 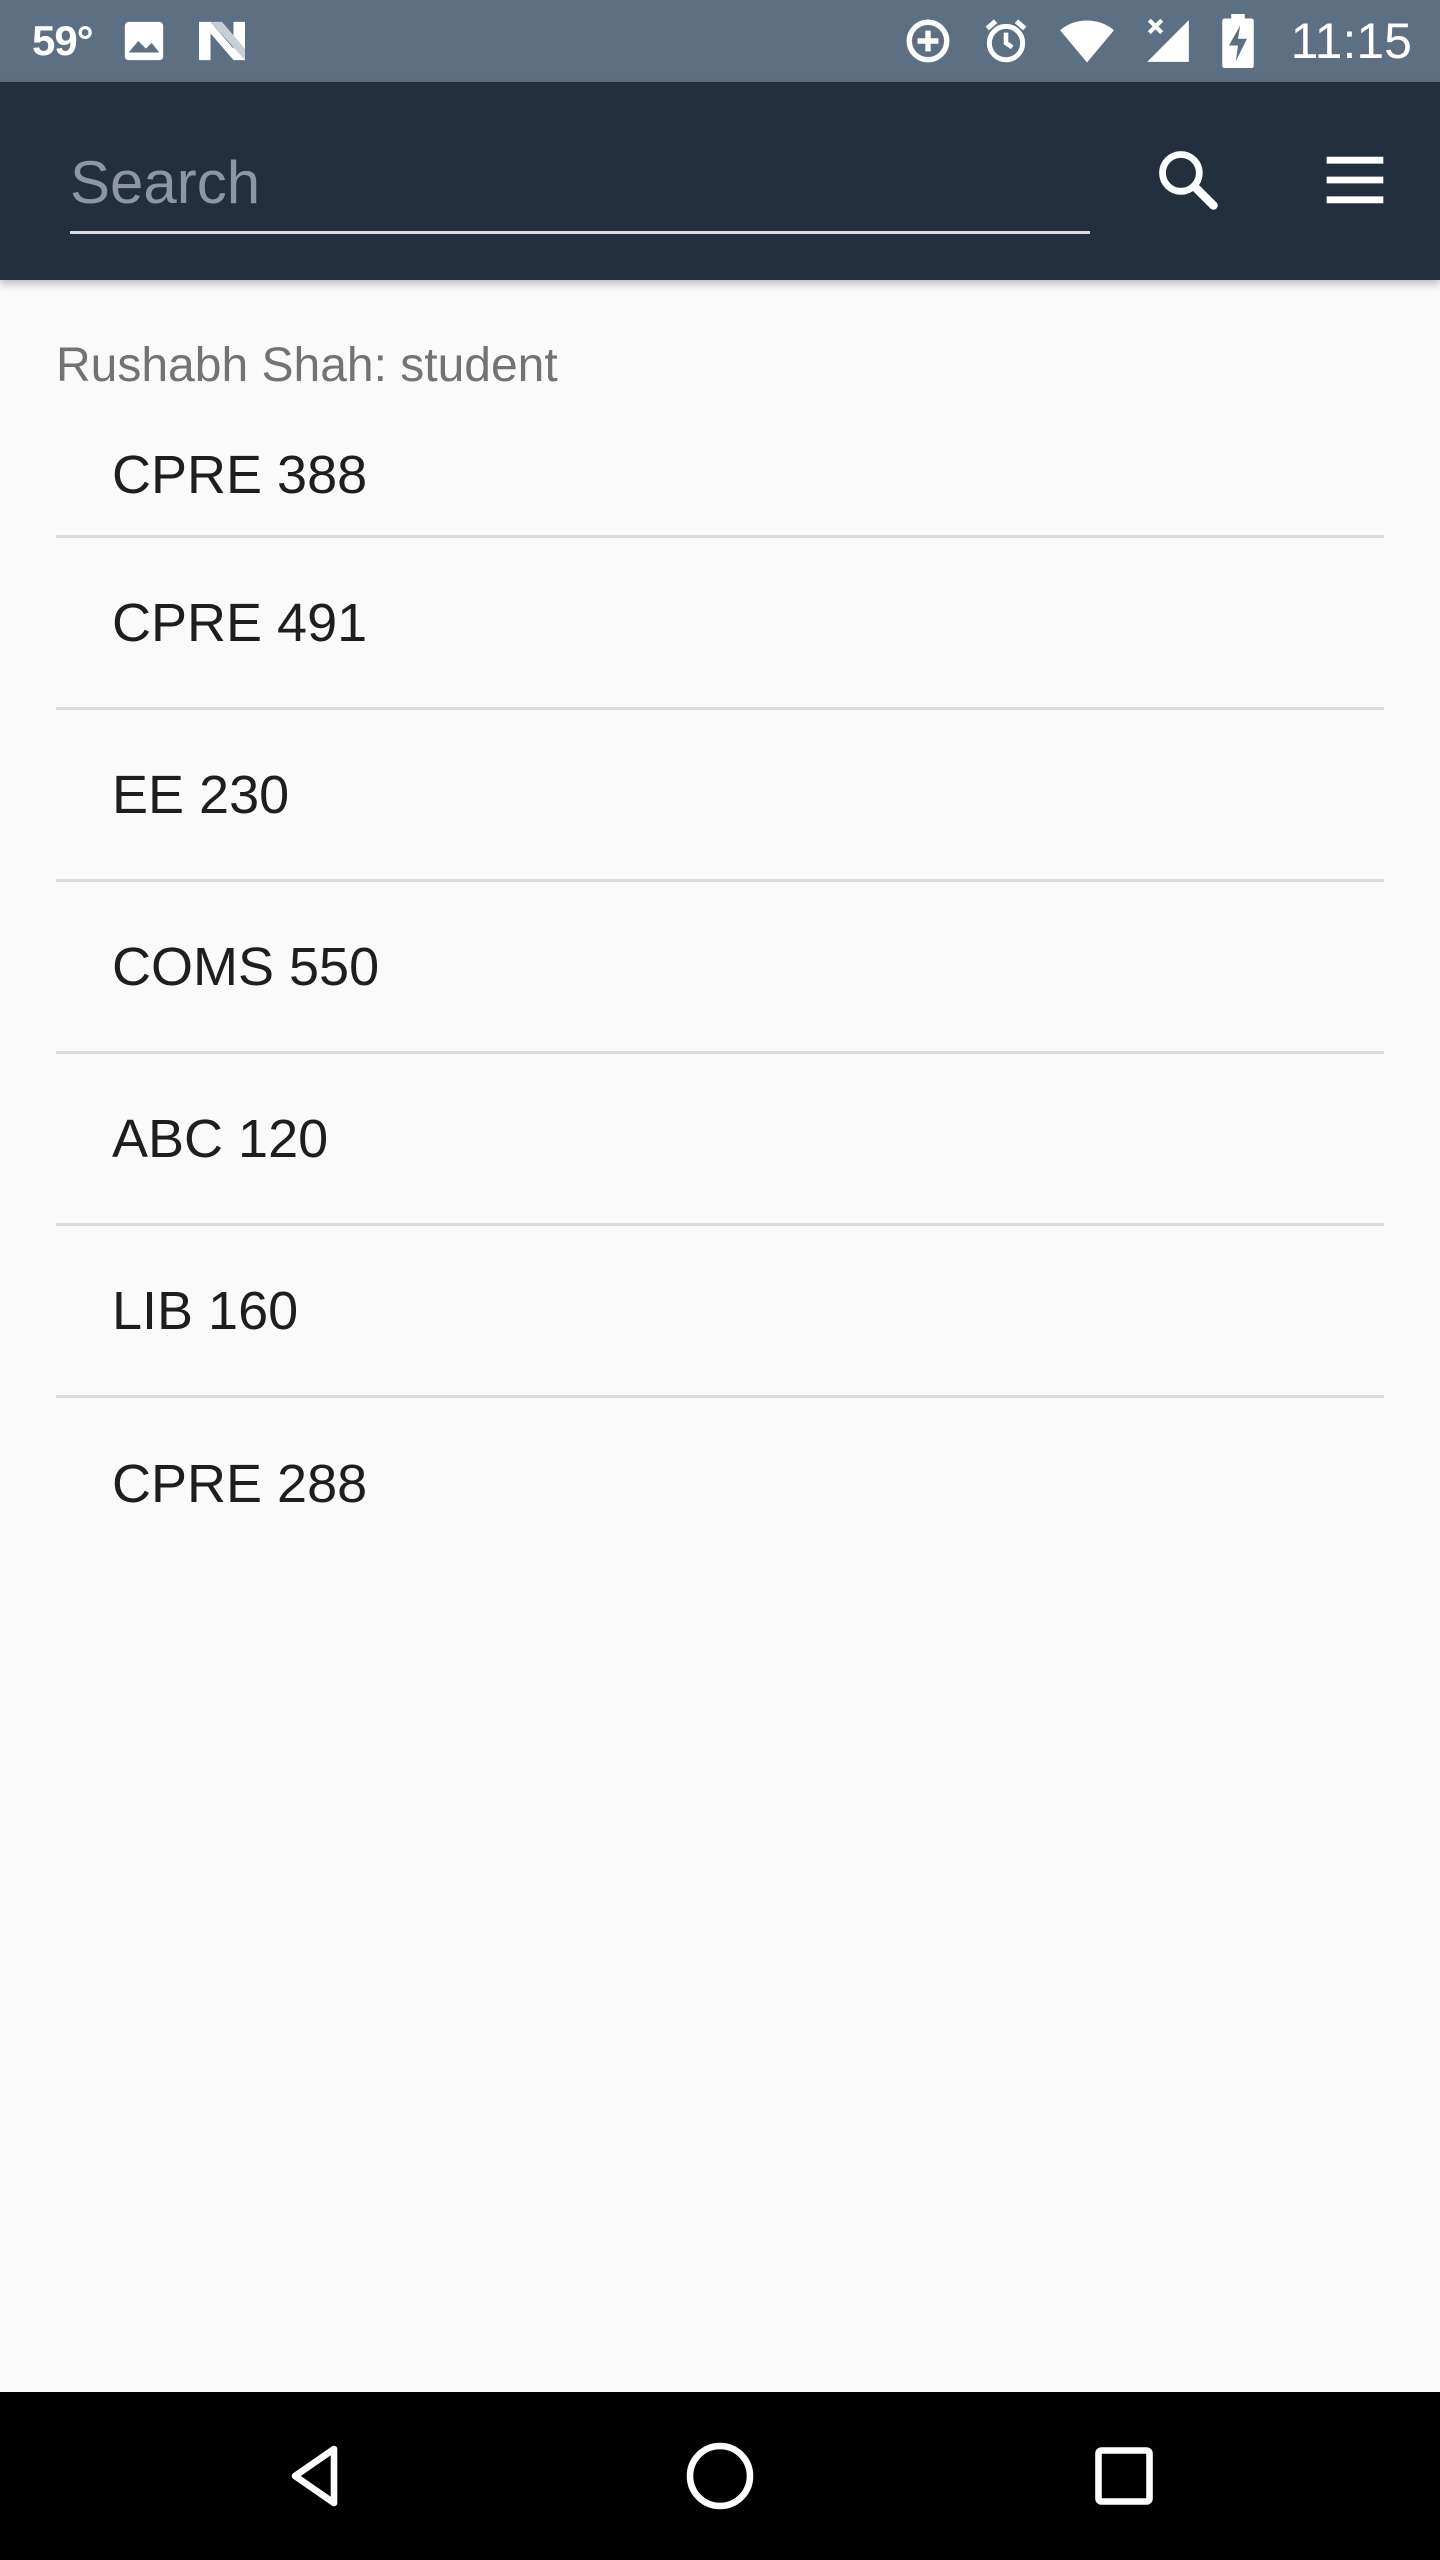 What do you see at coordinates (246, 966) in the screenshot?
I see `course-label: COMS 550` at bounding box center [246, 966].